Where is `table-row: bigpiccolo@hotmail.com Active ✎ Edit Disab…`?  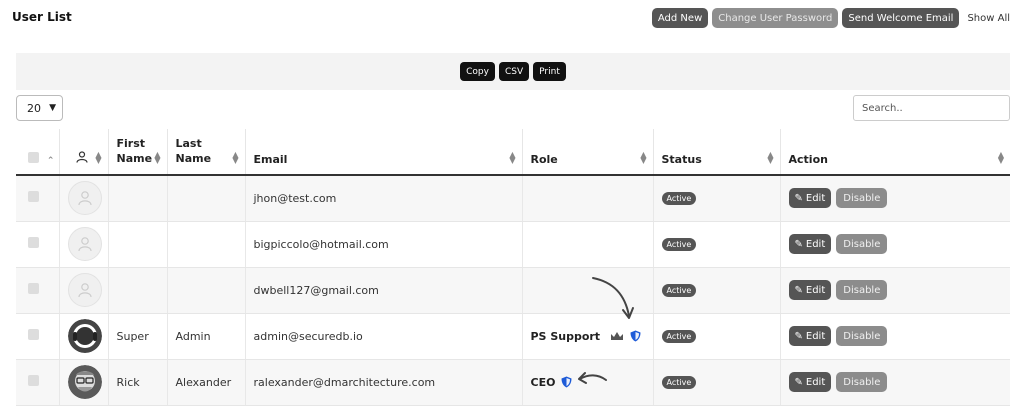
table-row: bigpiccolo@hotmail.com Active ✎ Edit Disab… is located at coordinates (513, 244).